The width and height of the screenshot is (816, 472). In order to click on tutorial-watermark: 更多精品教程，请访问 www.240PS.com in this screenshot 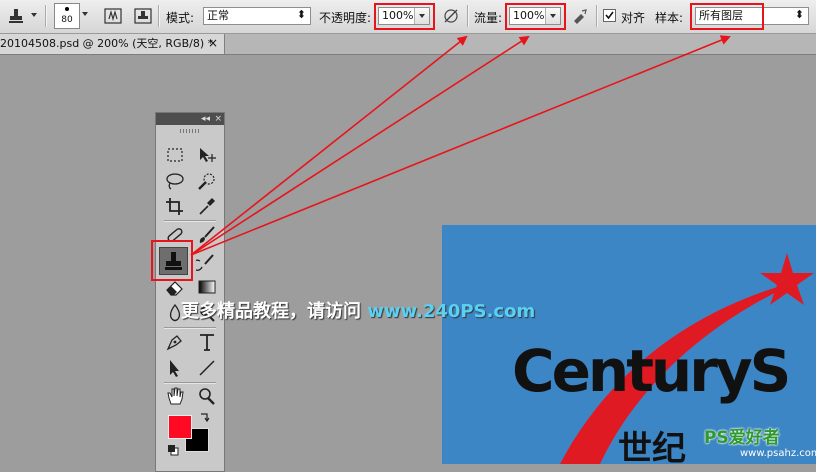, I will do `click(358, 310)`.